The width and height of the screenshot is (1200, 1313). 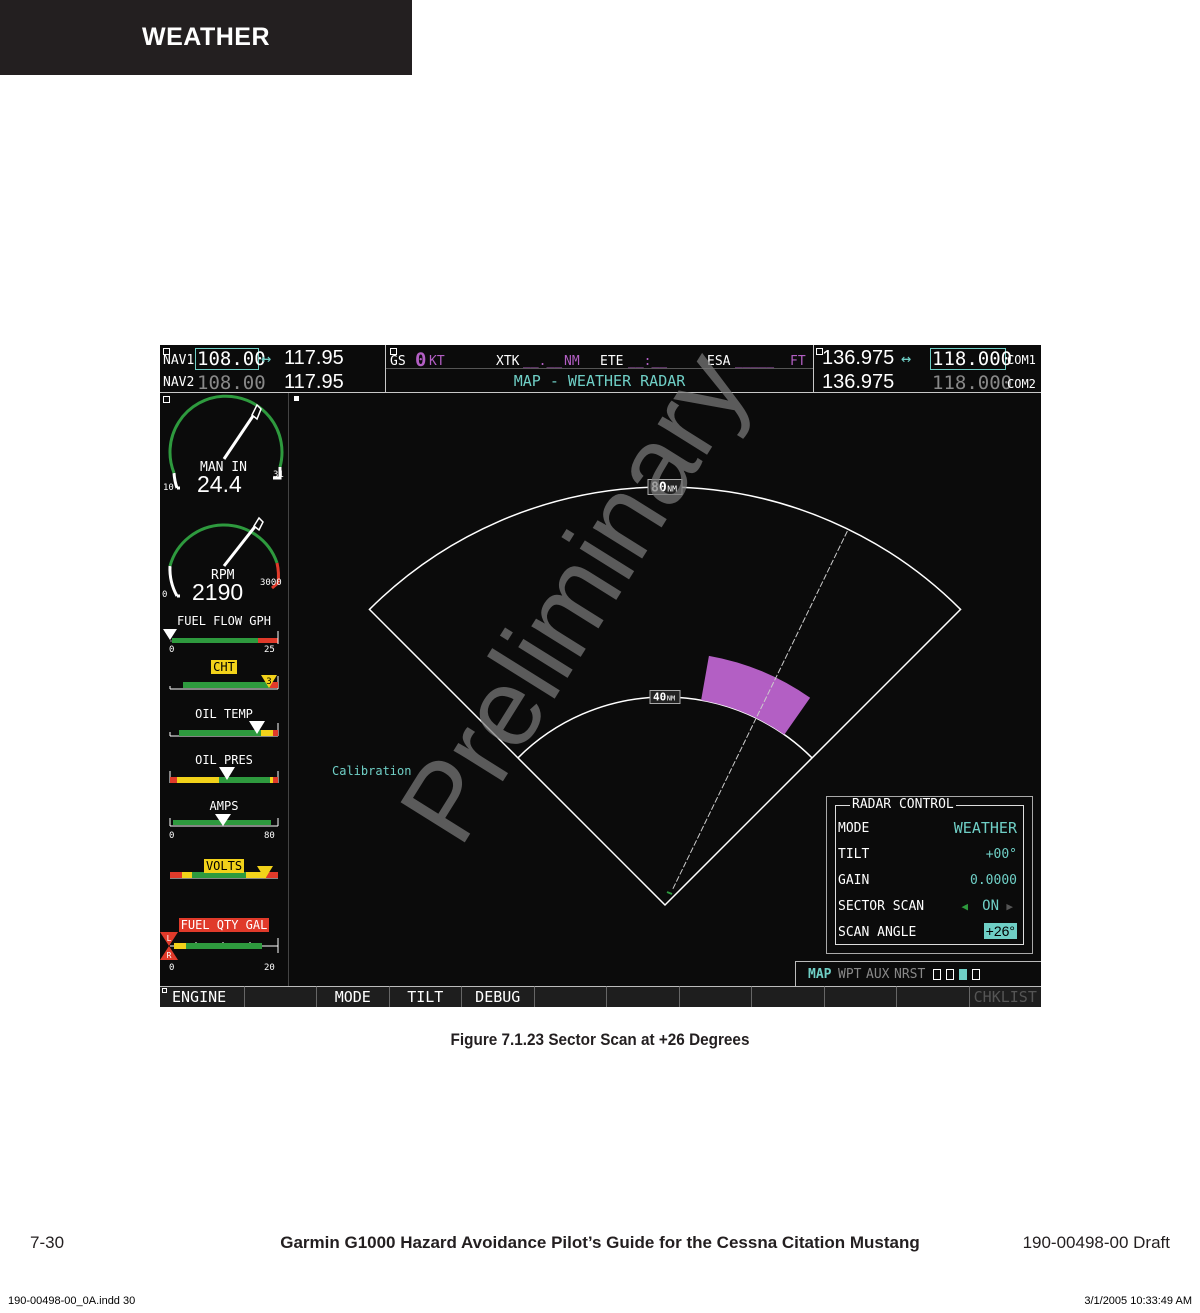 What do you see at coordinates (976, 974) in the screenshot?
I see `page-indicator-4-icon` at bounding box center [976, 974].